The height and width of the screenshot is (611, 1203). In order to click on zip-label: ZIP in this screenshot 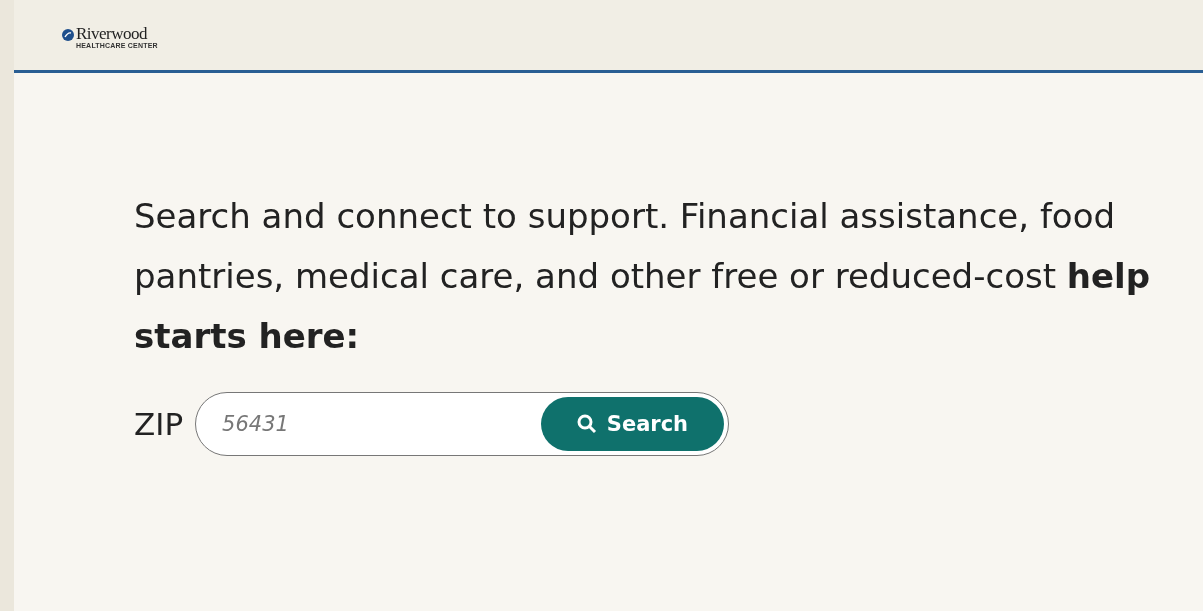, I will do `click(159, 424)`.